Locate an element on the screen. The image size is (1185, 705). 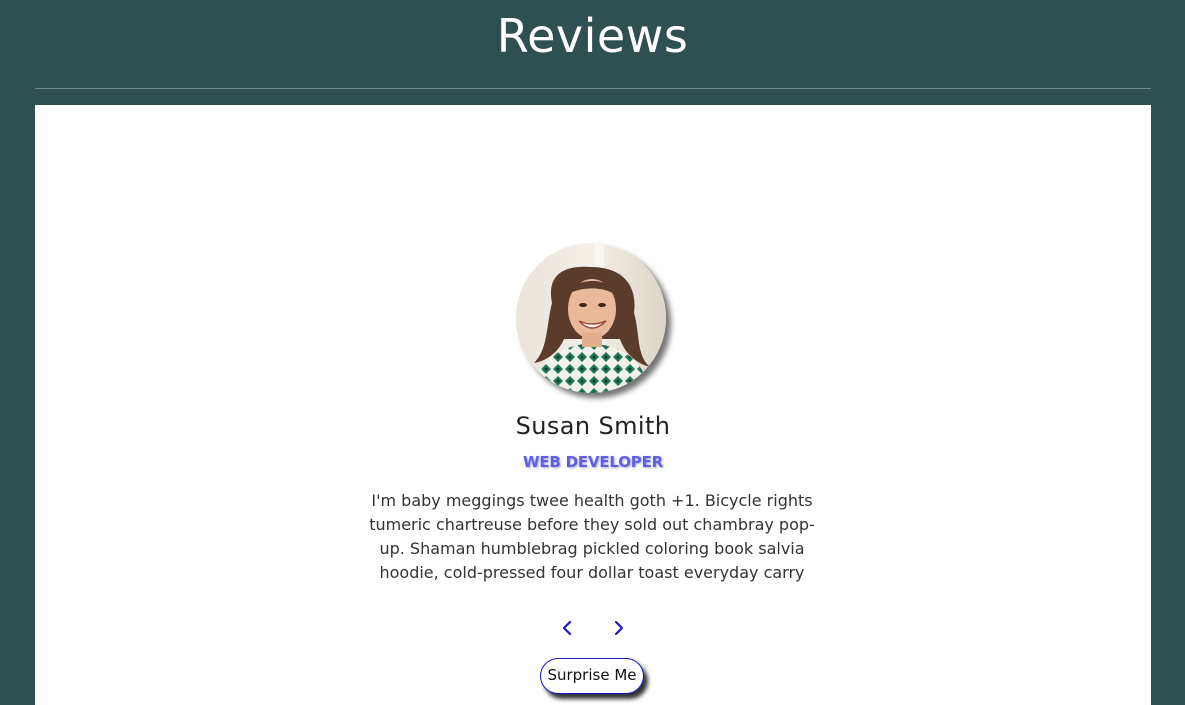
chevron-left-icon is located at coordinates (567, 628).